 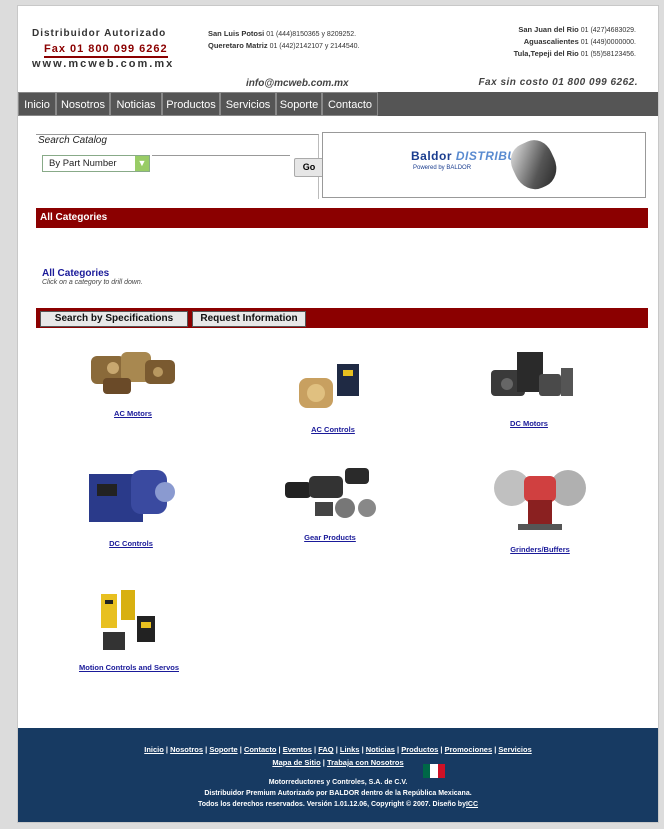 What do you see at coordinates (333, 429) in the screenshot?
I see `category-label: AC Controls` at bounding box center [333, 429].